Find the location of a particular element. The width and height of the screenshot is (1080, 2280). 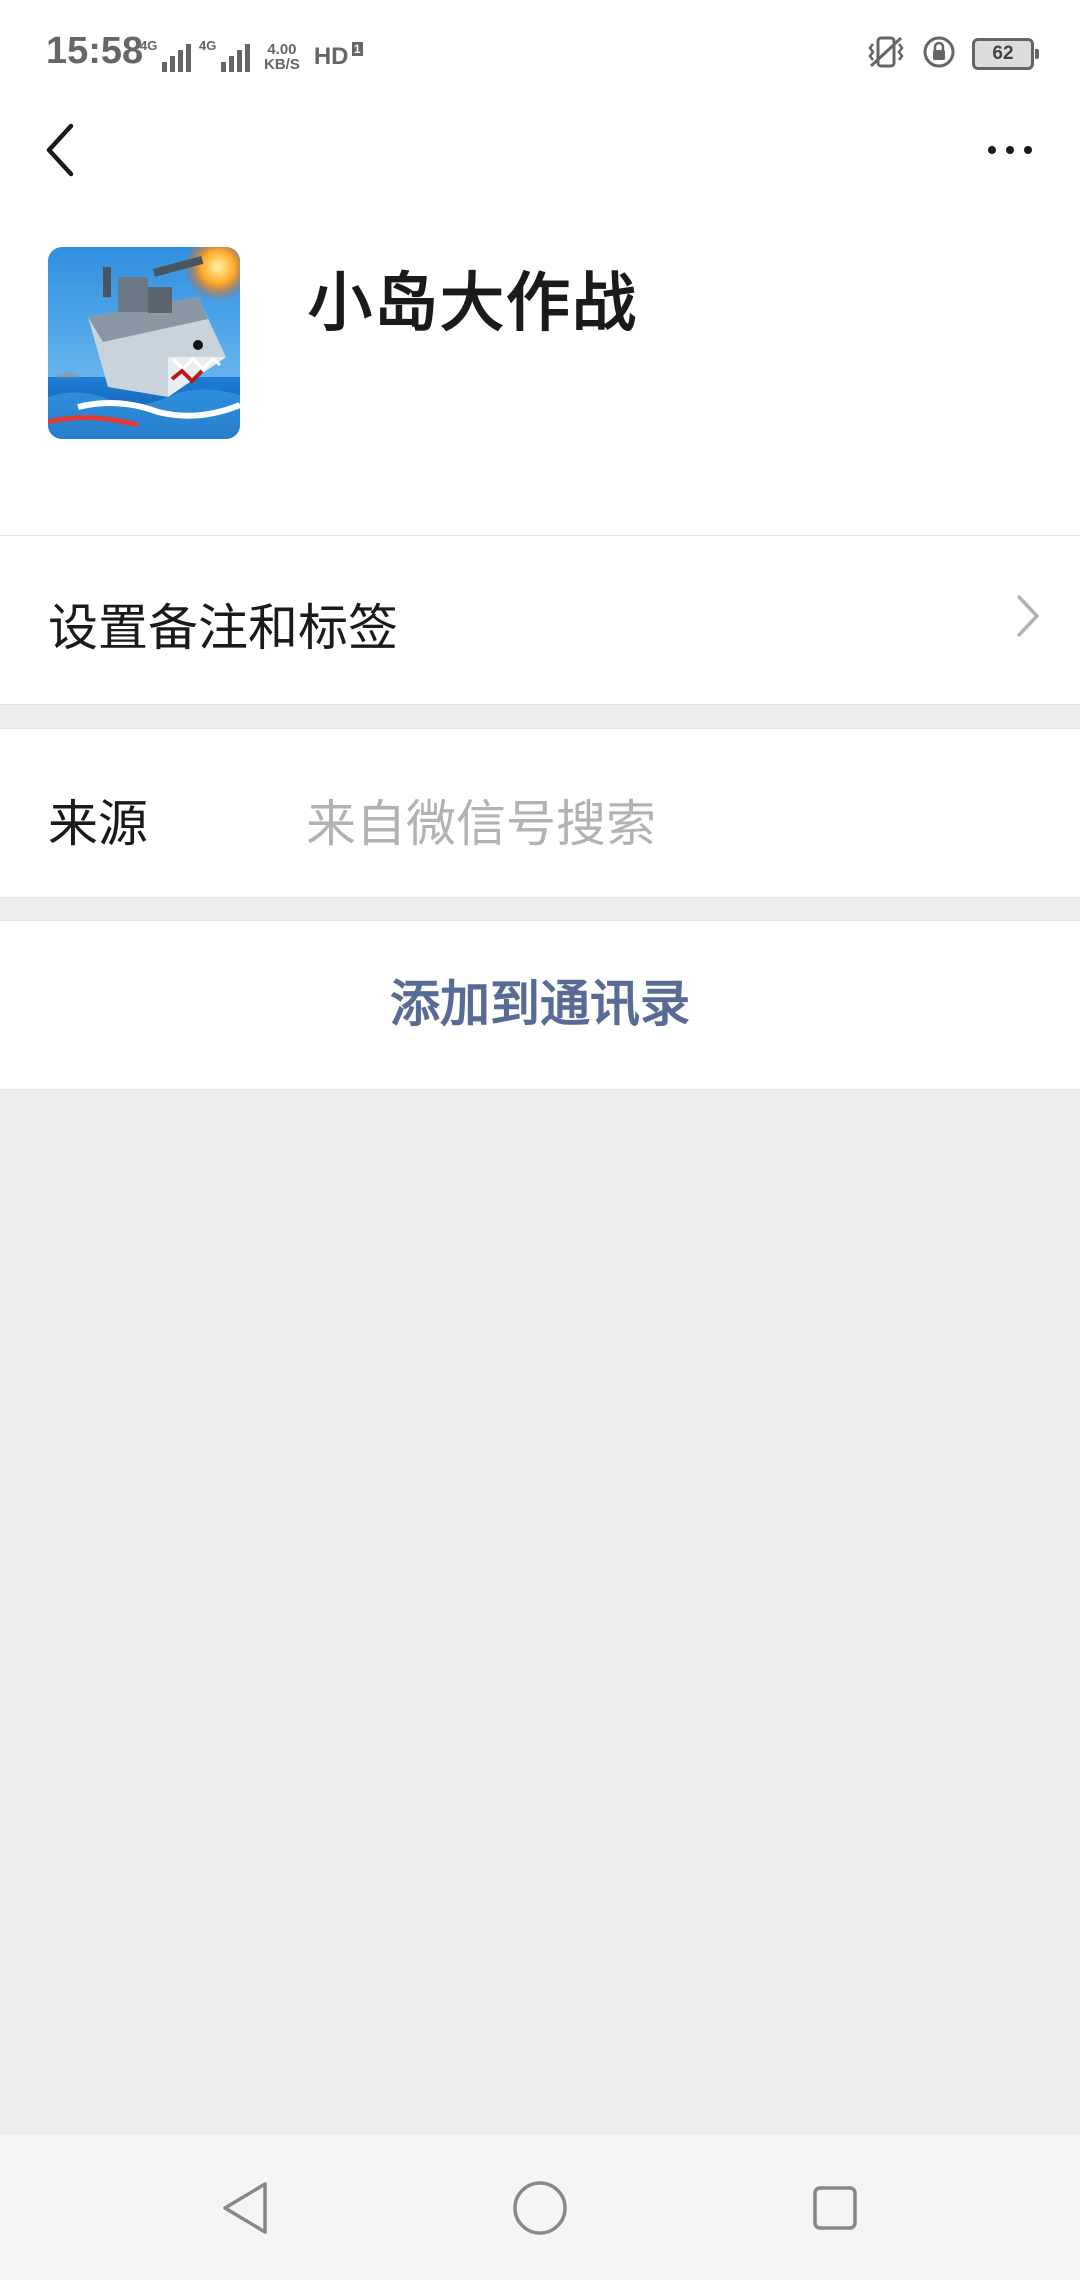

rotation-lock-icon is located at coordinates (939, 54).